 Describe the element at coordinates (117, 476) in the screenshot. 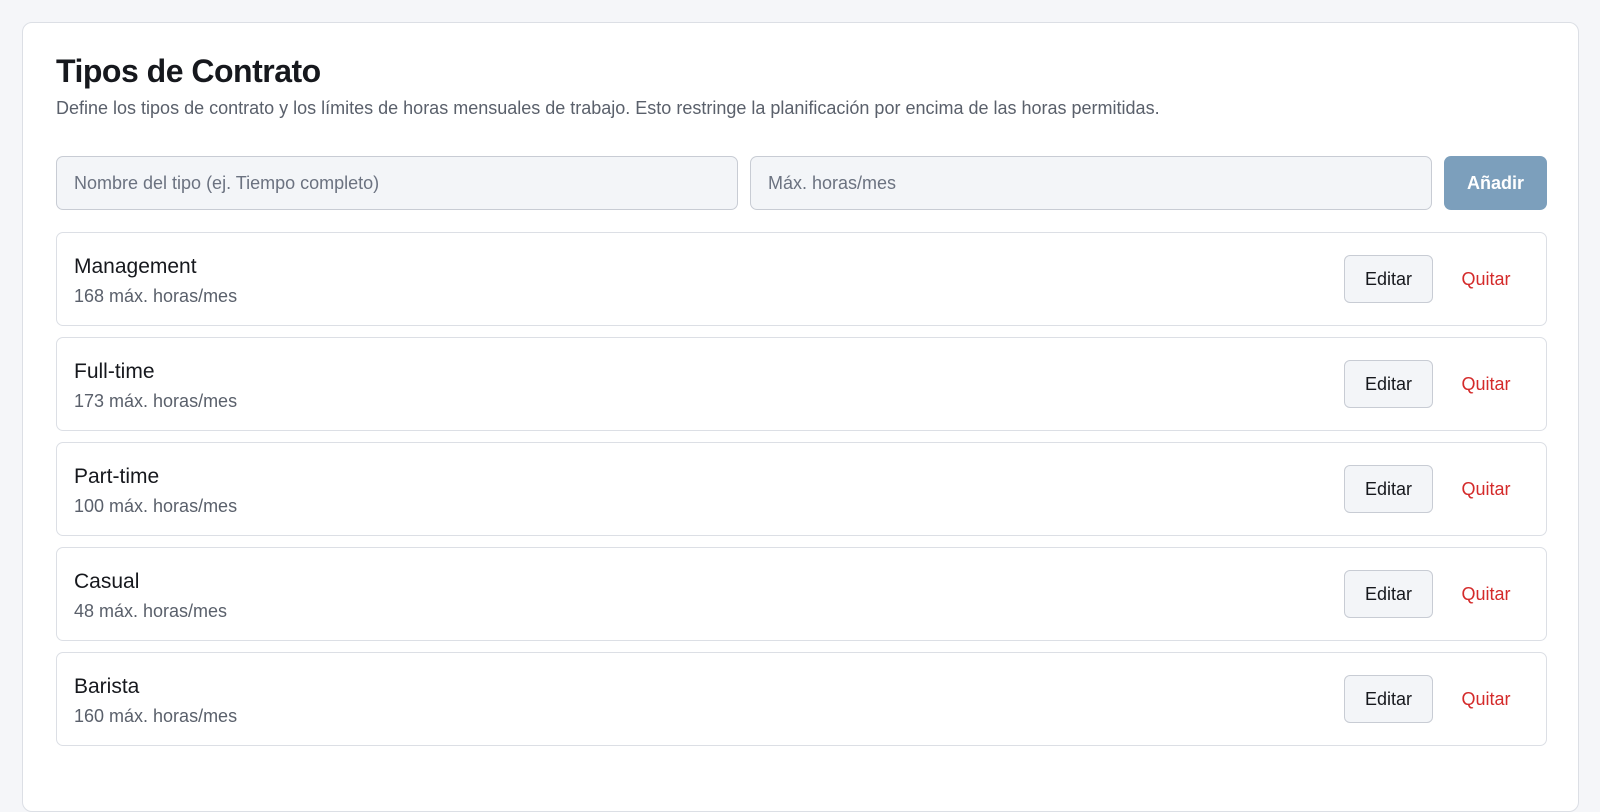

I see `contract-type-name: Part-time` at that location.